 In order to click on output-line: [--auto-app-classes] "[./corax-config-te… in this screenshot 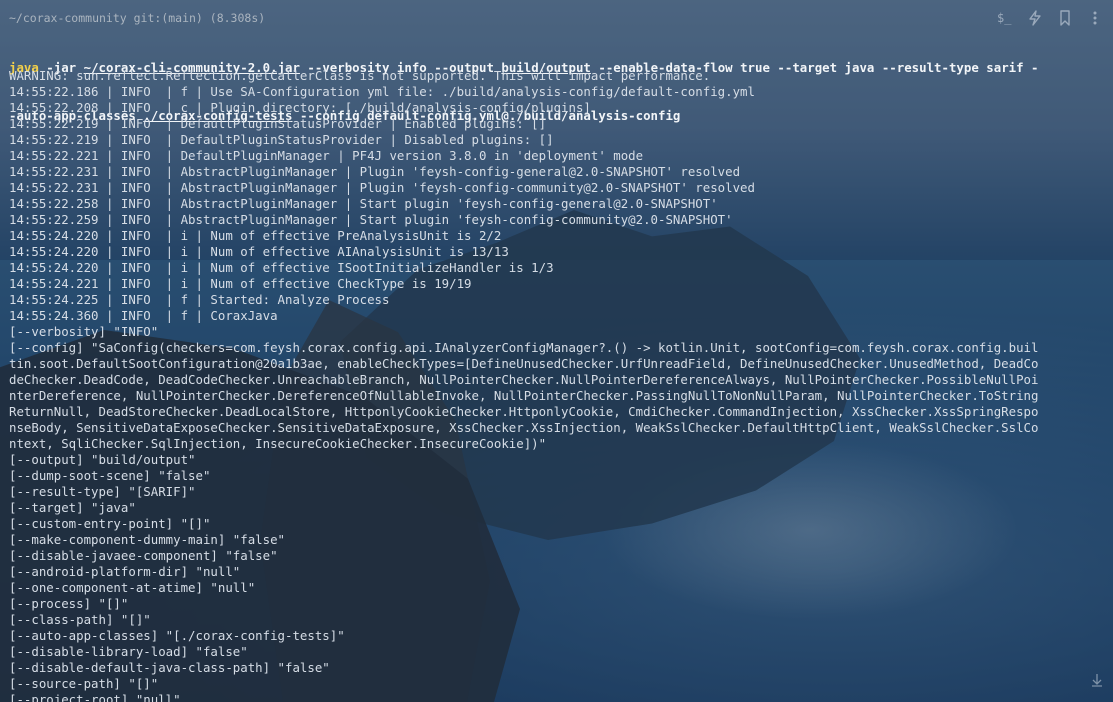, I will do `click(177, 635)`.